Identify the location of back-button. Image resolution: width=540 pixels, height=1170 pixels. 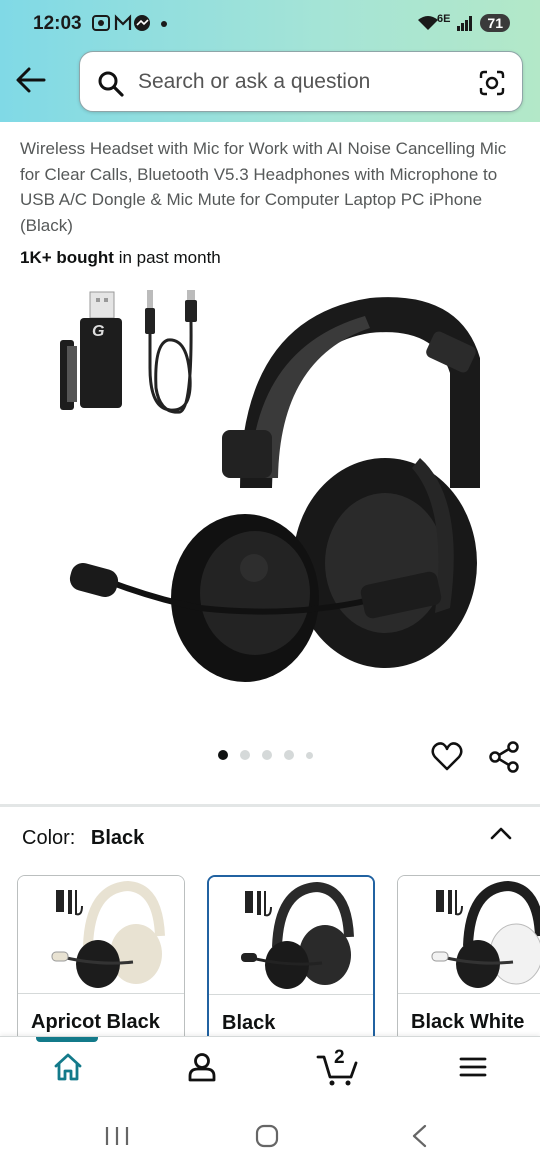
(32, 80).